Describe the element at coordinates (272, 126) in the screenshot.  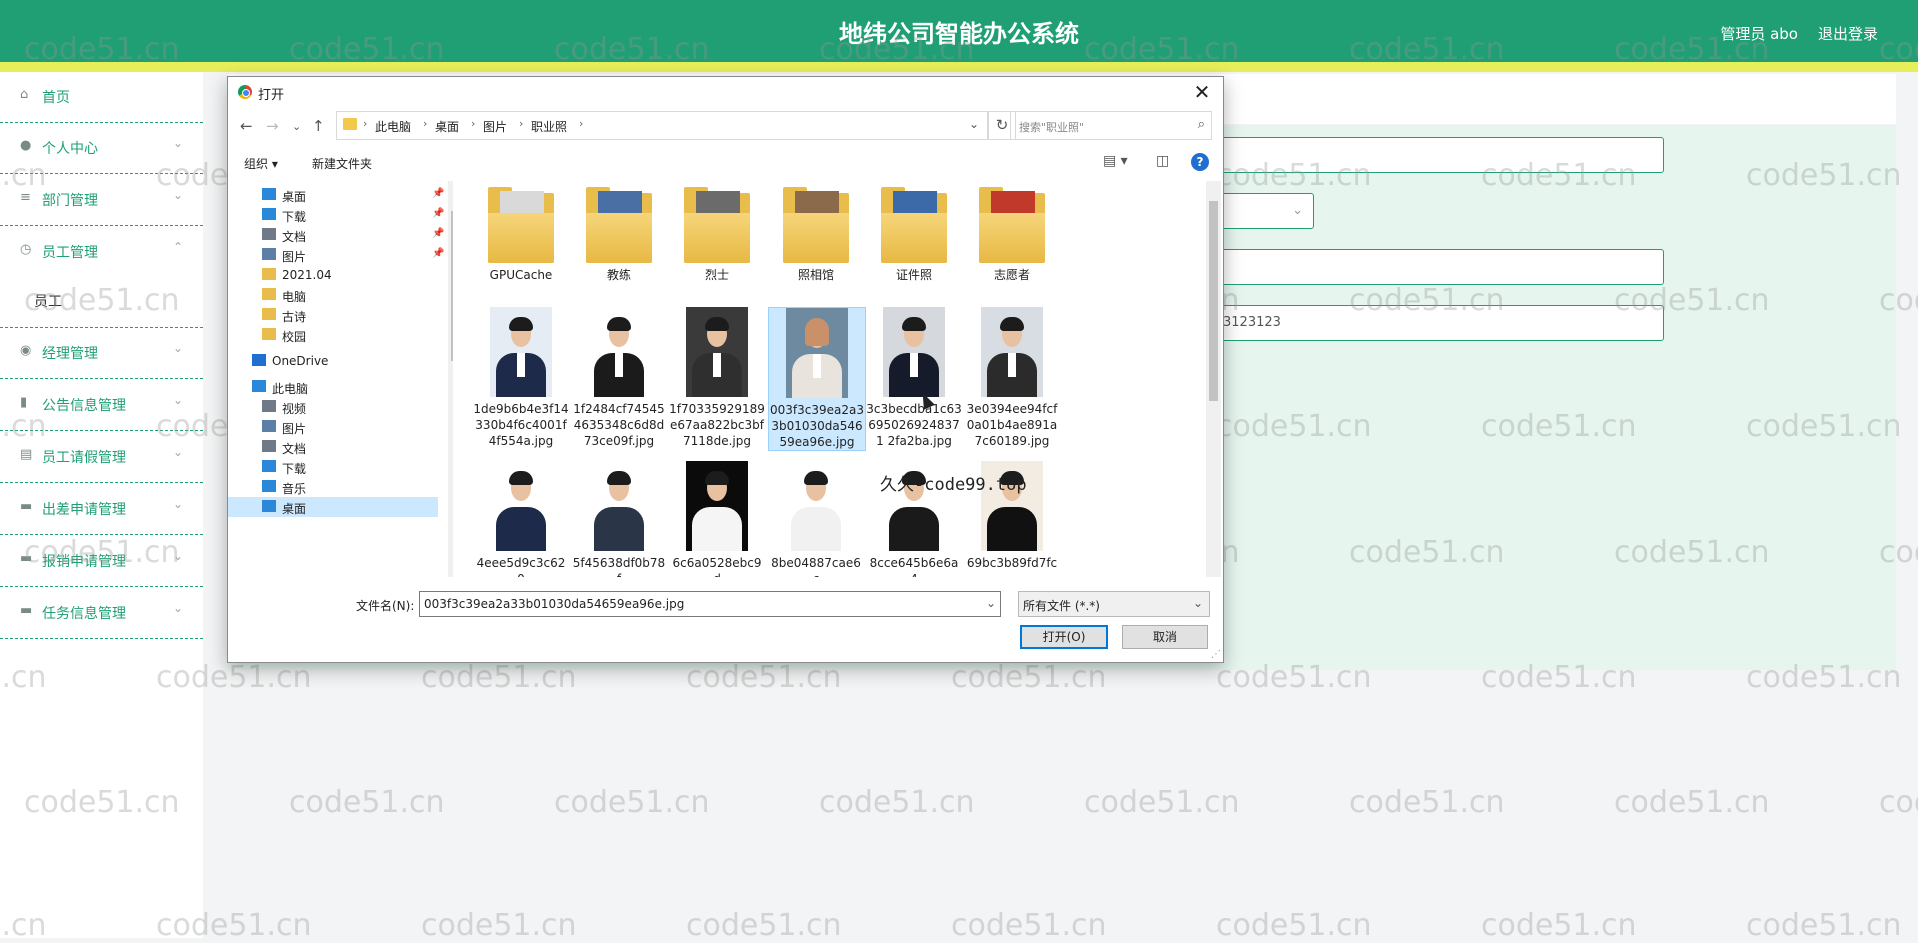
I see `forward-arrow-icon: →` at that location.